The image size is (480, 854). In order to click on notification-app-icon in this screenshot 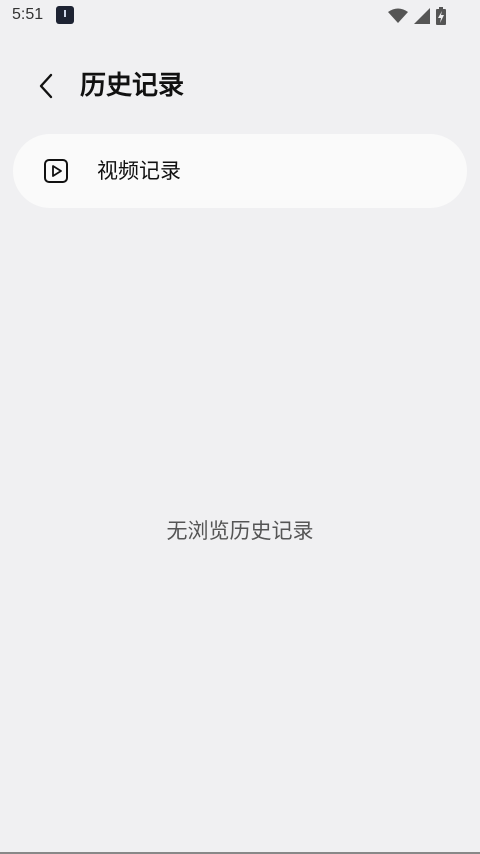, I will do `click(65, 15)`.